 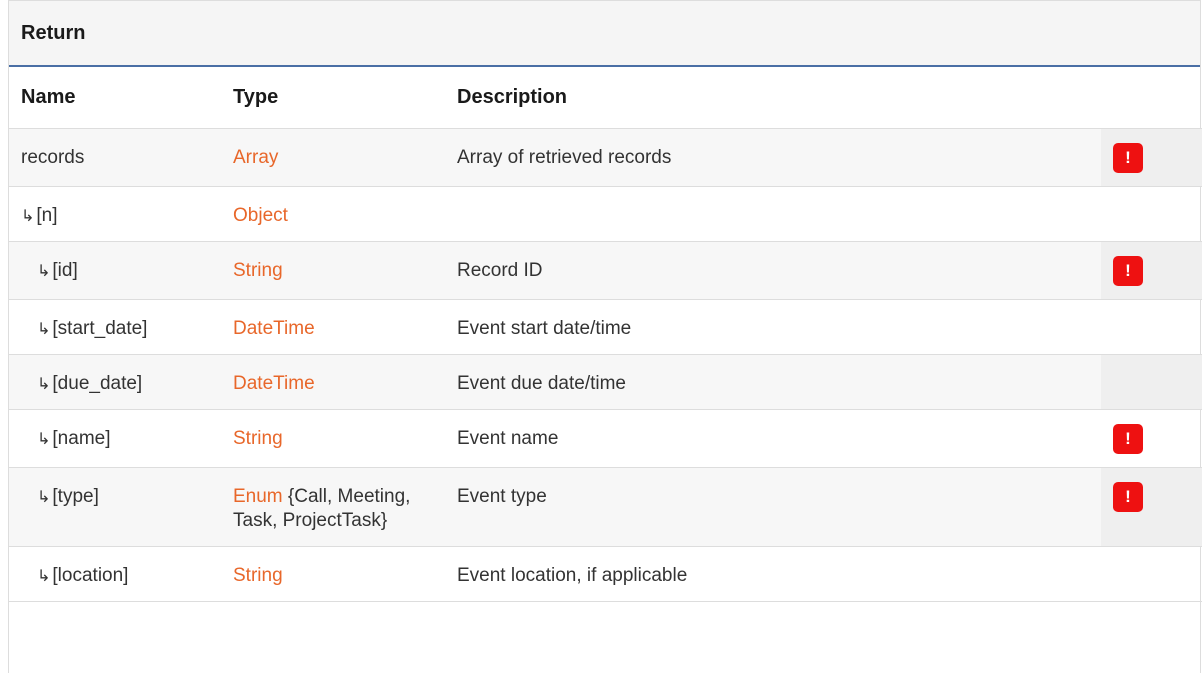 I want to click on field-description: Event due date/time, so click(x=773, y=382).